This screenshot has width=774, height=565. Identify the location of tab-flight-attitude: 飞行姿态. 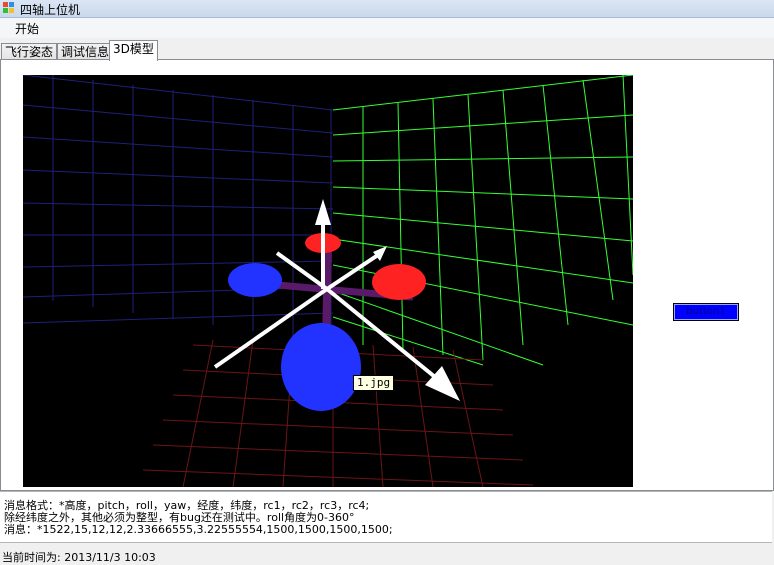
(29, 51).